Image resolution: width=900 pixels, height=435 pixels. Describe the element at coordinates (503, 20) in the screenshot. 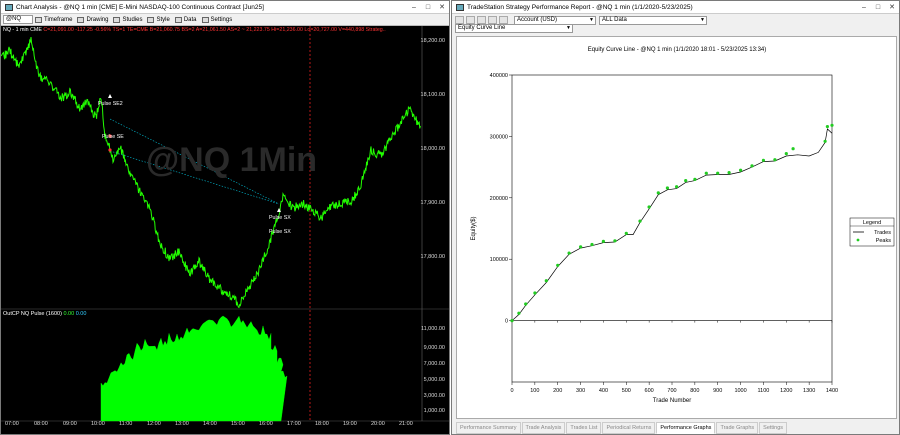

I see `refresh-icon` at that location.